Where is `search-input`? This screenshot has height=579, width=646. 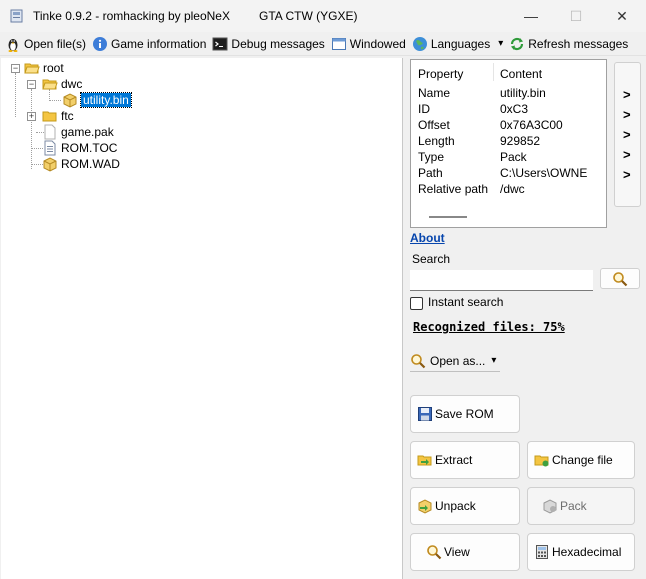 search-input is located at coordinates (501, 280).